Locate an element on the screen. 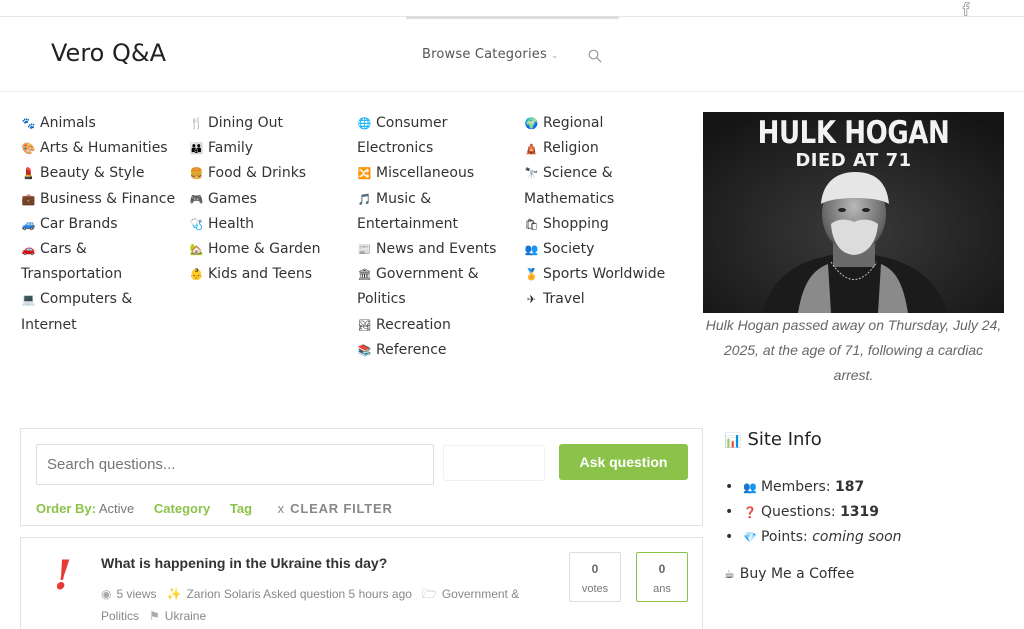 The height and width of the screenshot is (629, 1024). category-link: 🔭 Science & Mathematics is located at coordinates (604, 186).